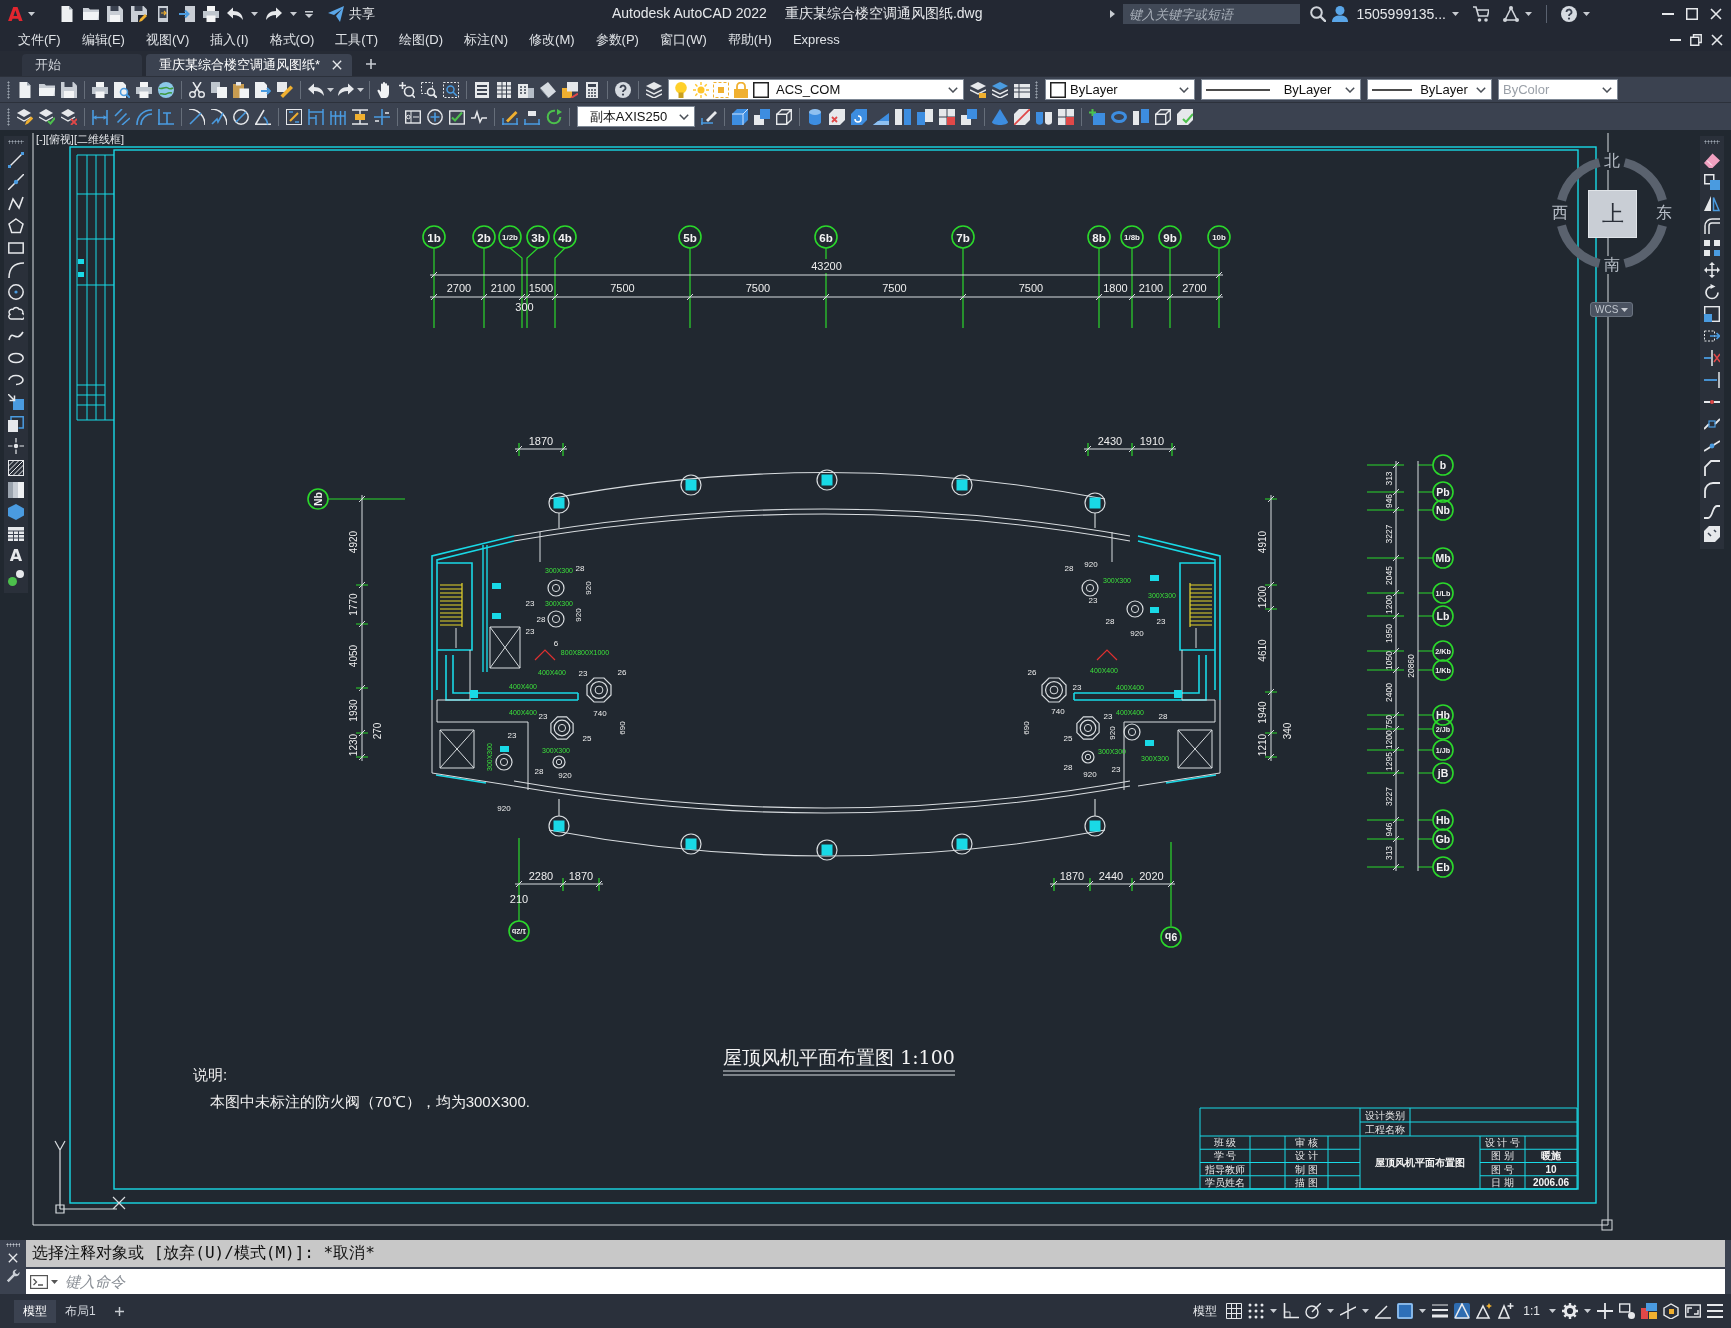 The image size is (1731, 1328). Describe the element at coordinates (570, 89) in the screenshot. I see `markup-icon` at that location.